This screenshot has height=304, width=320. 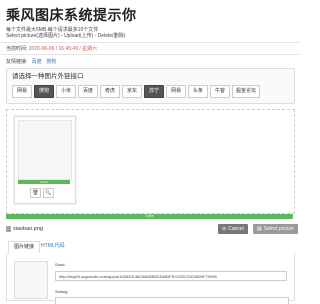 I want to click on file-name: xiaobao.png, so click(x=28, y=229).